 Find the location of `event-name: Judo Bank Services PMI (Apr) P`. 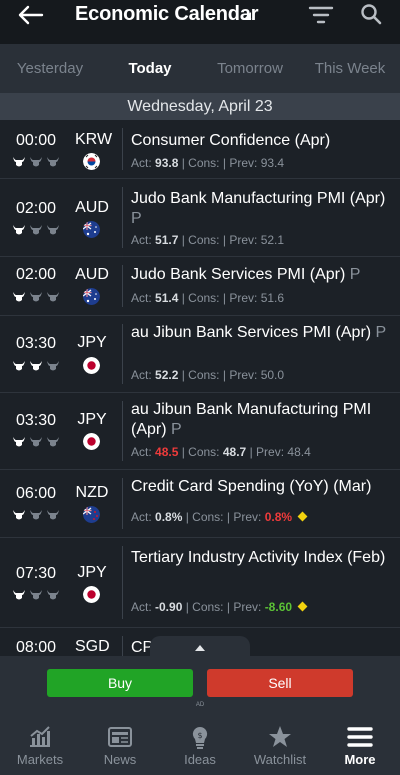

event-name: Judo Bank Services PMI (Apr) P is located at coordinates (260, 275).